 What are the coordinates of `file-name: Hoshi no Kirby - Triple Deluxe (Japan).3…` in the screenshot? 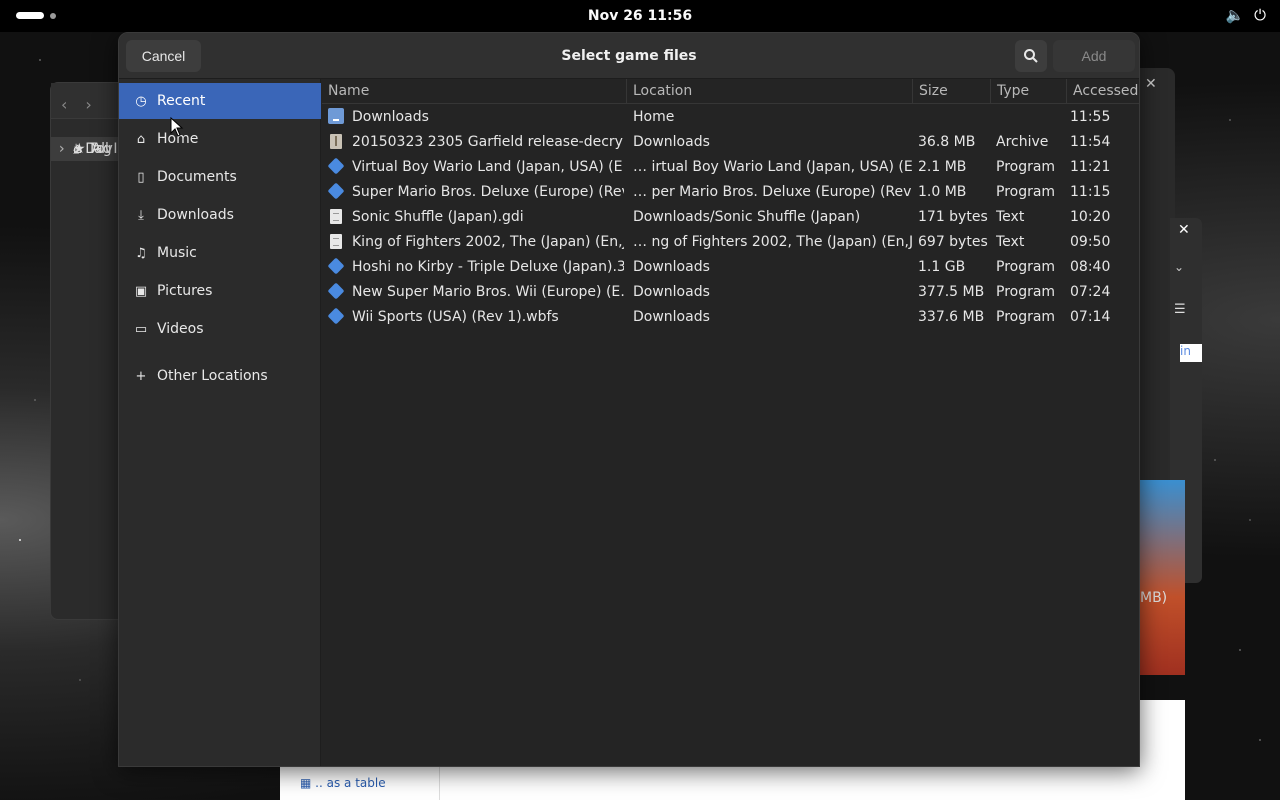 It's located at (488, 267).